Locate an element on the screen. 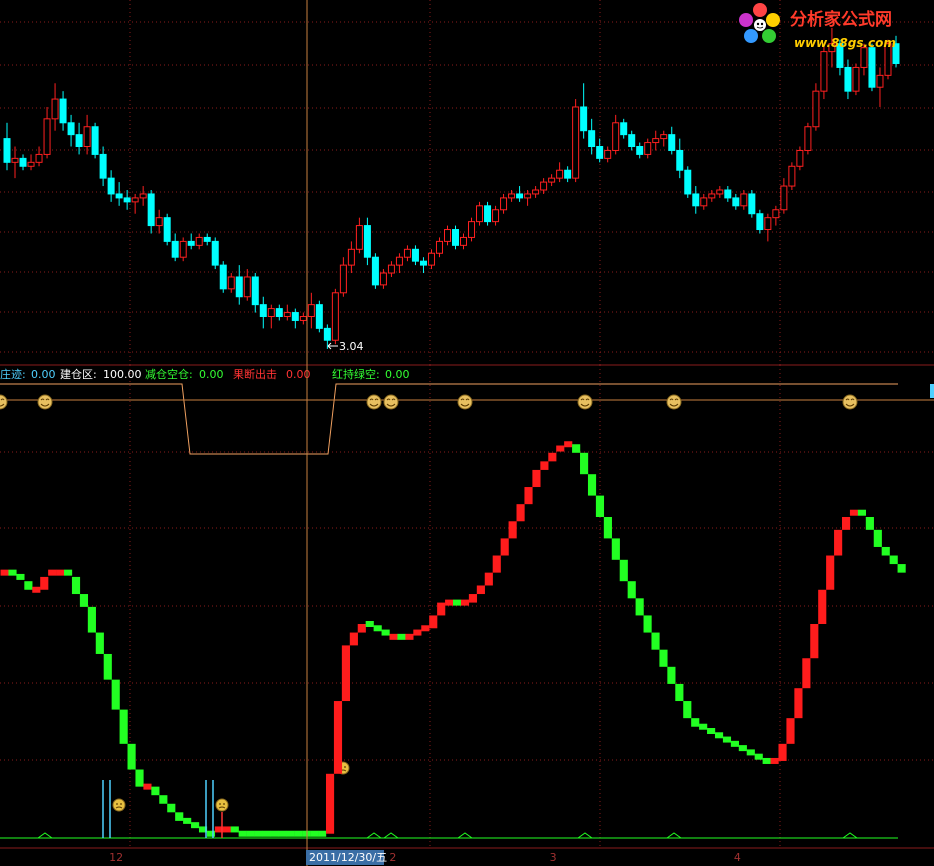 Image resolution: width=934 pixels, height=866 pixels. time-axis-label-dec: 12 is located at coordinates (116, 857).